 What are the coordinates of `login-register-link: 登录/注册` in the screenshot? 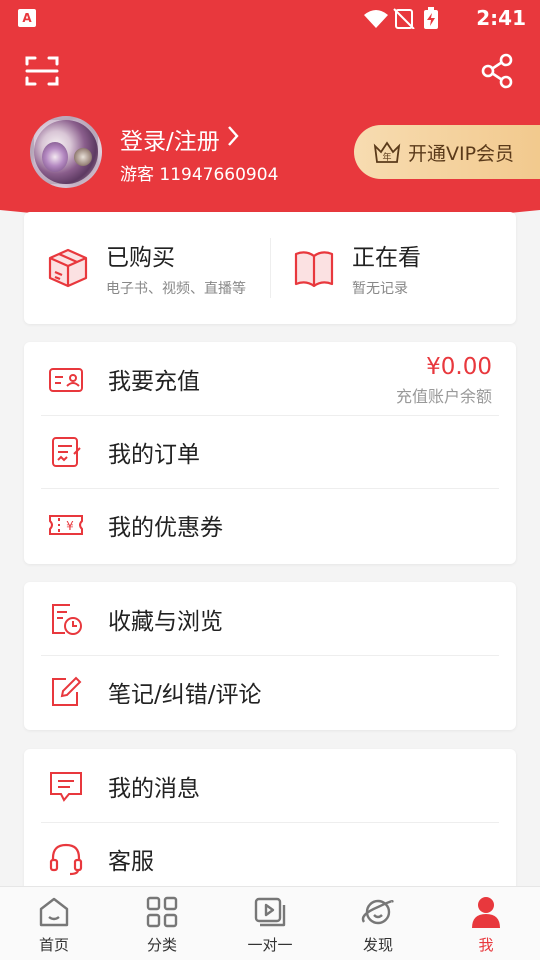 It's located at (180, 139).